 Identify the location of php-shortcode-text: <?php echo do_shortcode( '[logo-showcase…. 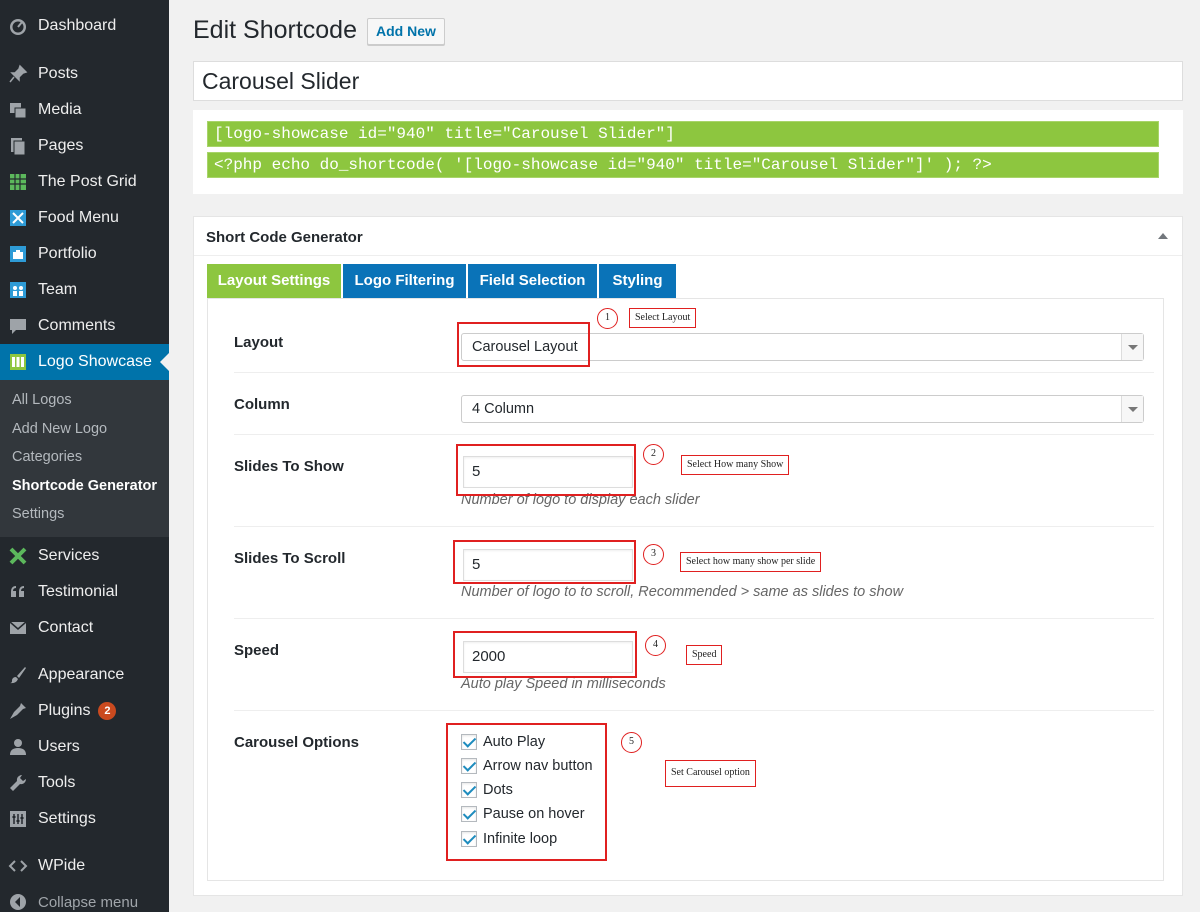
(683, 165).